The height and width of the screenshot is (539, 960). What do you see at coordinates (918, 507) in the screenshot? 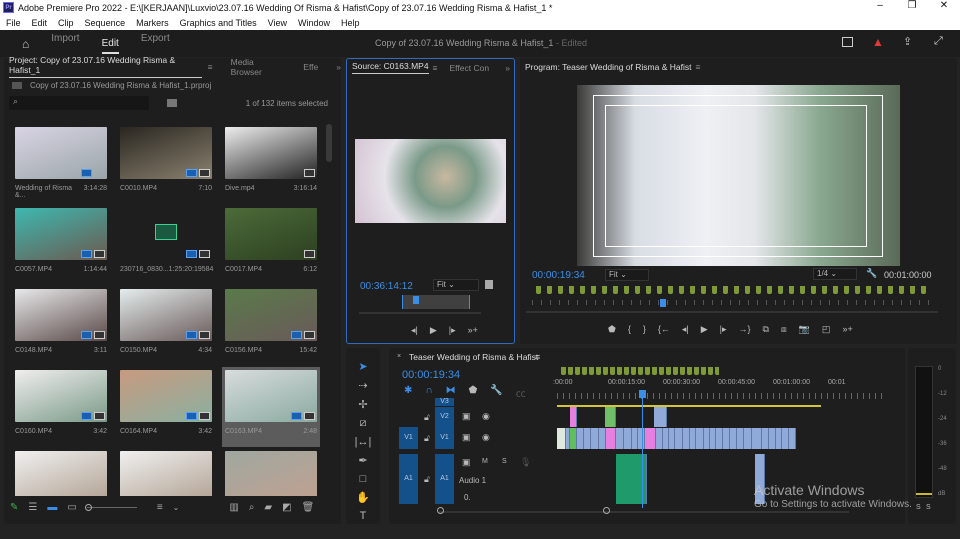
I see `solo-left-button: S` at bounding box center [918, 507].